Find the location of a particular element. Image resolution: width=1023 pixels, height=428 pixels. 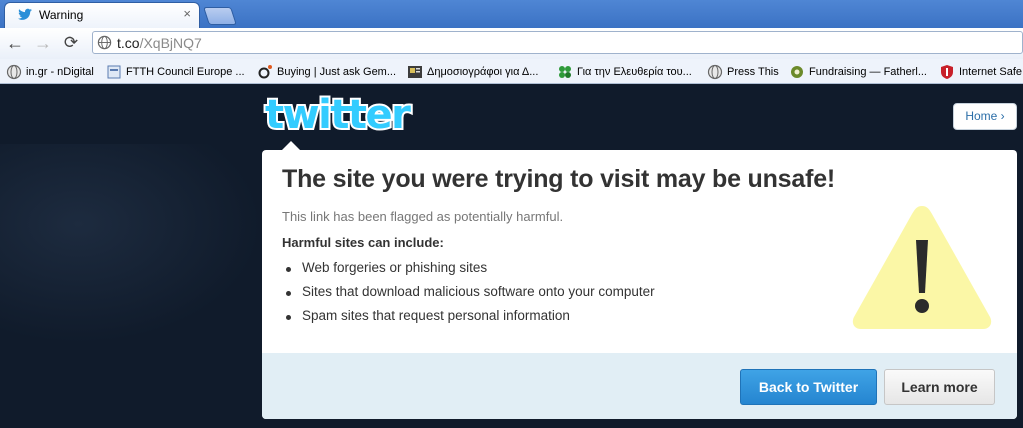

learn-more-button: Learn more is located at coordinates (939, 387).